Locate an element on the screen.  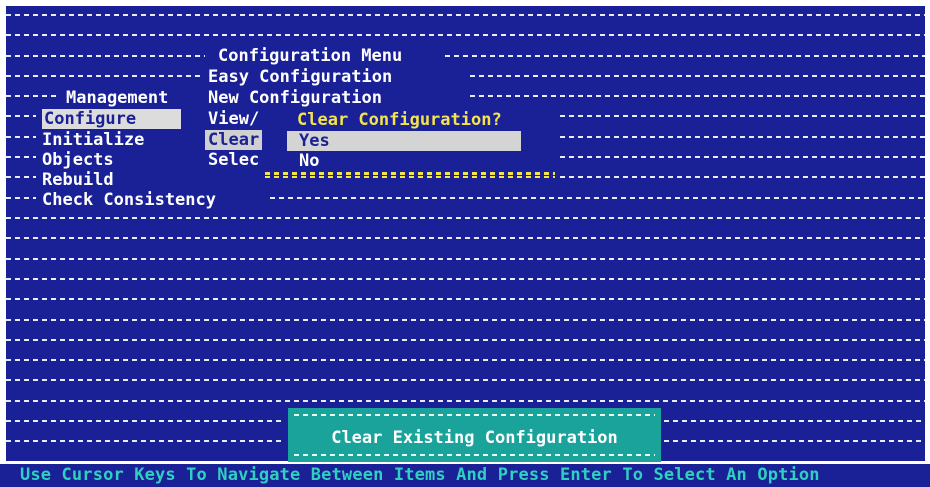
status-box: Clear Existing Configuration is located at coordinates (474, 435).